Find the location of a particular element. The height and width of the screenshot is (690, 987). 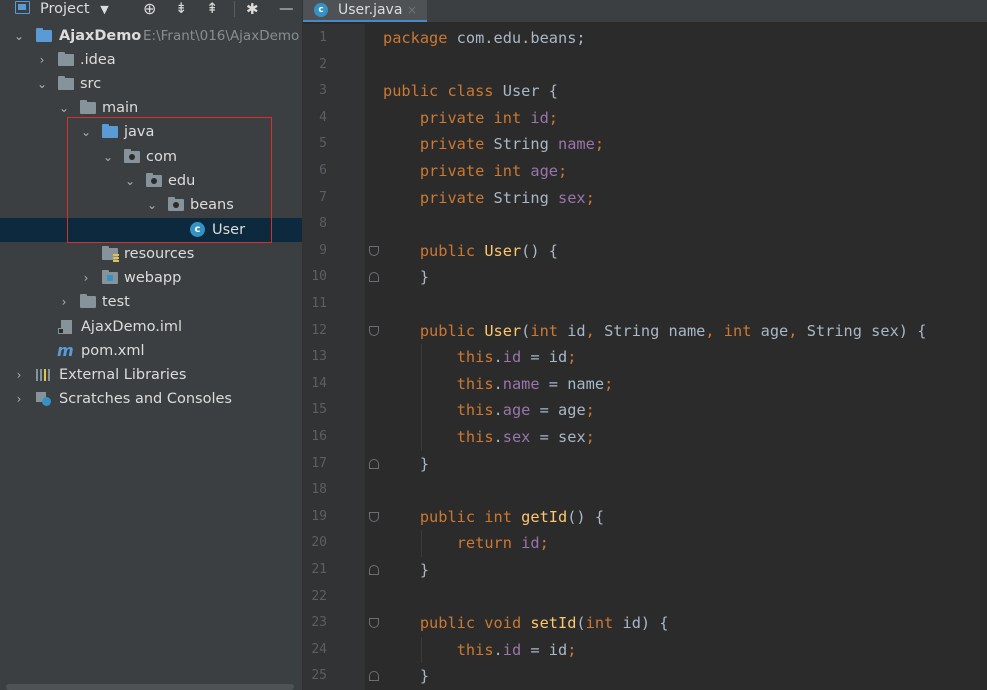

code-line-text: public User() { is located at coordinates (470, 251).